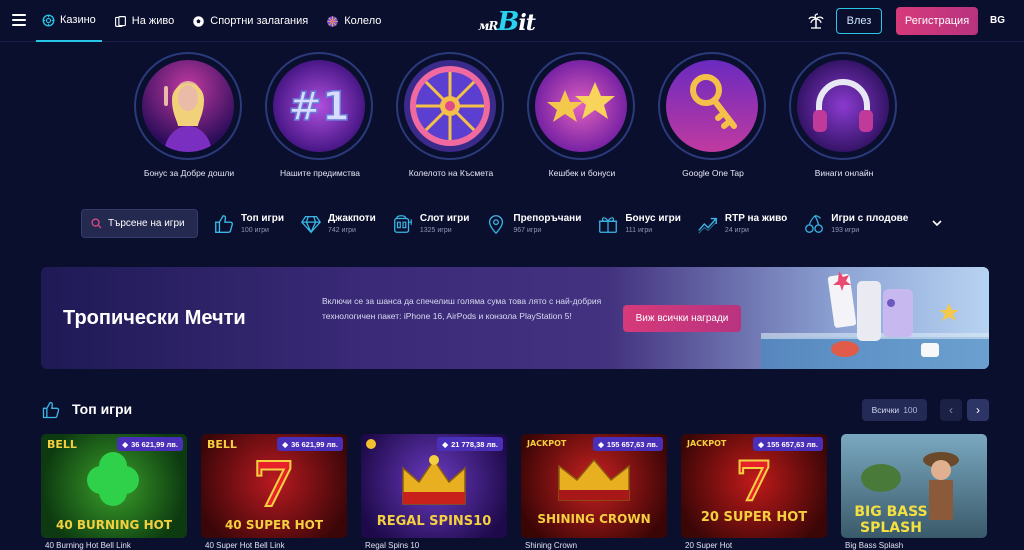 The height and width of the screenshot is (550, 1024). Describe the element at coordinates (488, 26) in the screenshot. I see `logo-part: мR` at that location.